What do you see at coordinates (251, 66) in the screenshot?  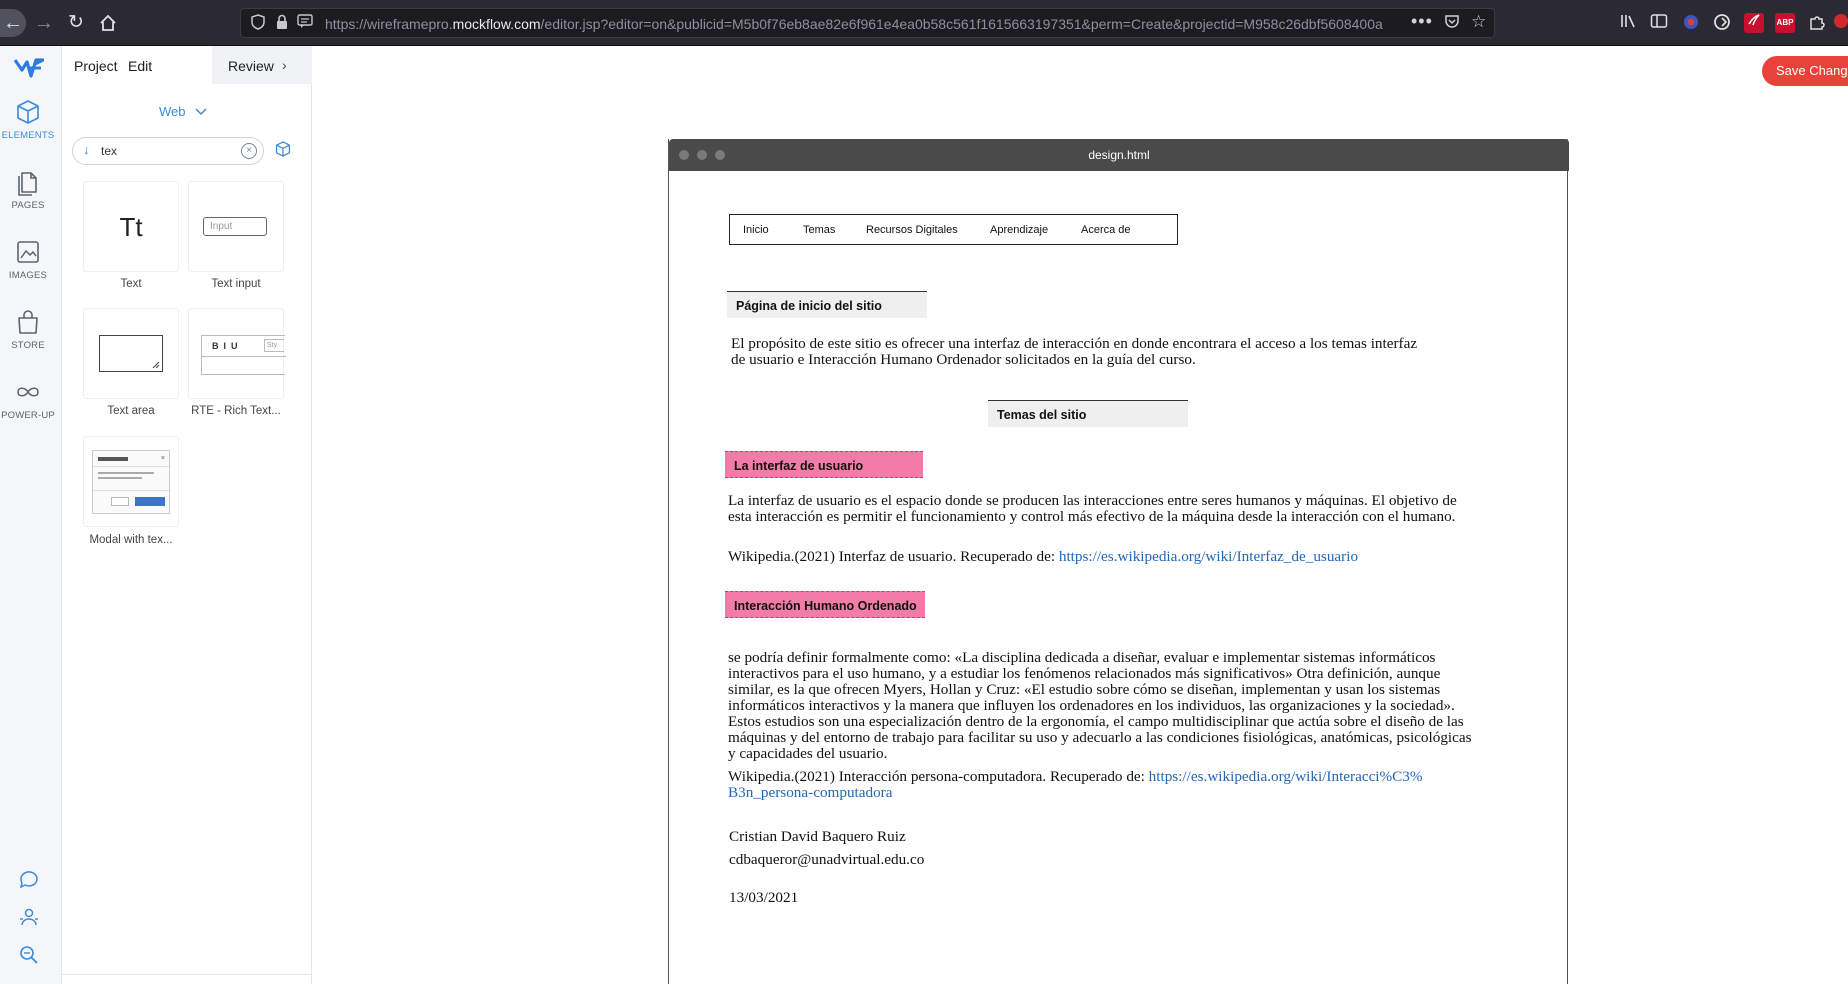 I see `menu-review-label: Review` at bounding box center [251, 66].